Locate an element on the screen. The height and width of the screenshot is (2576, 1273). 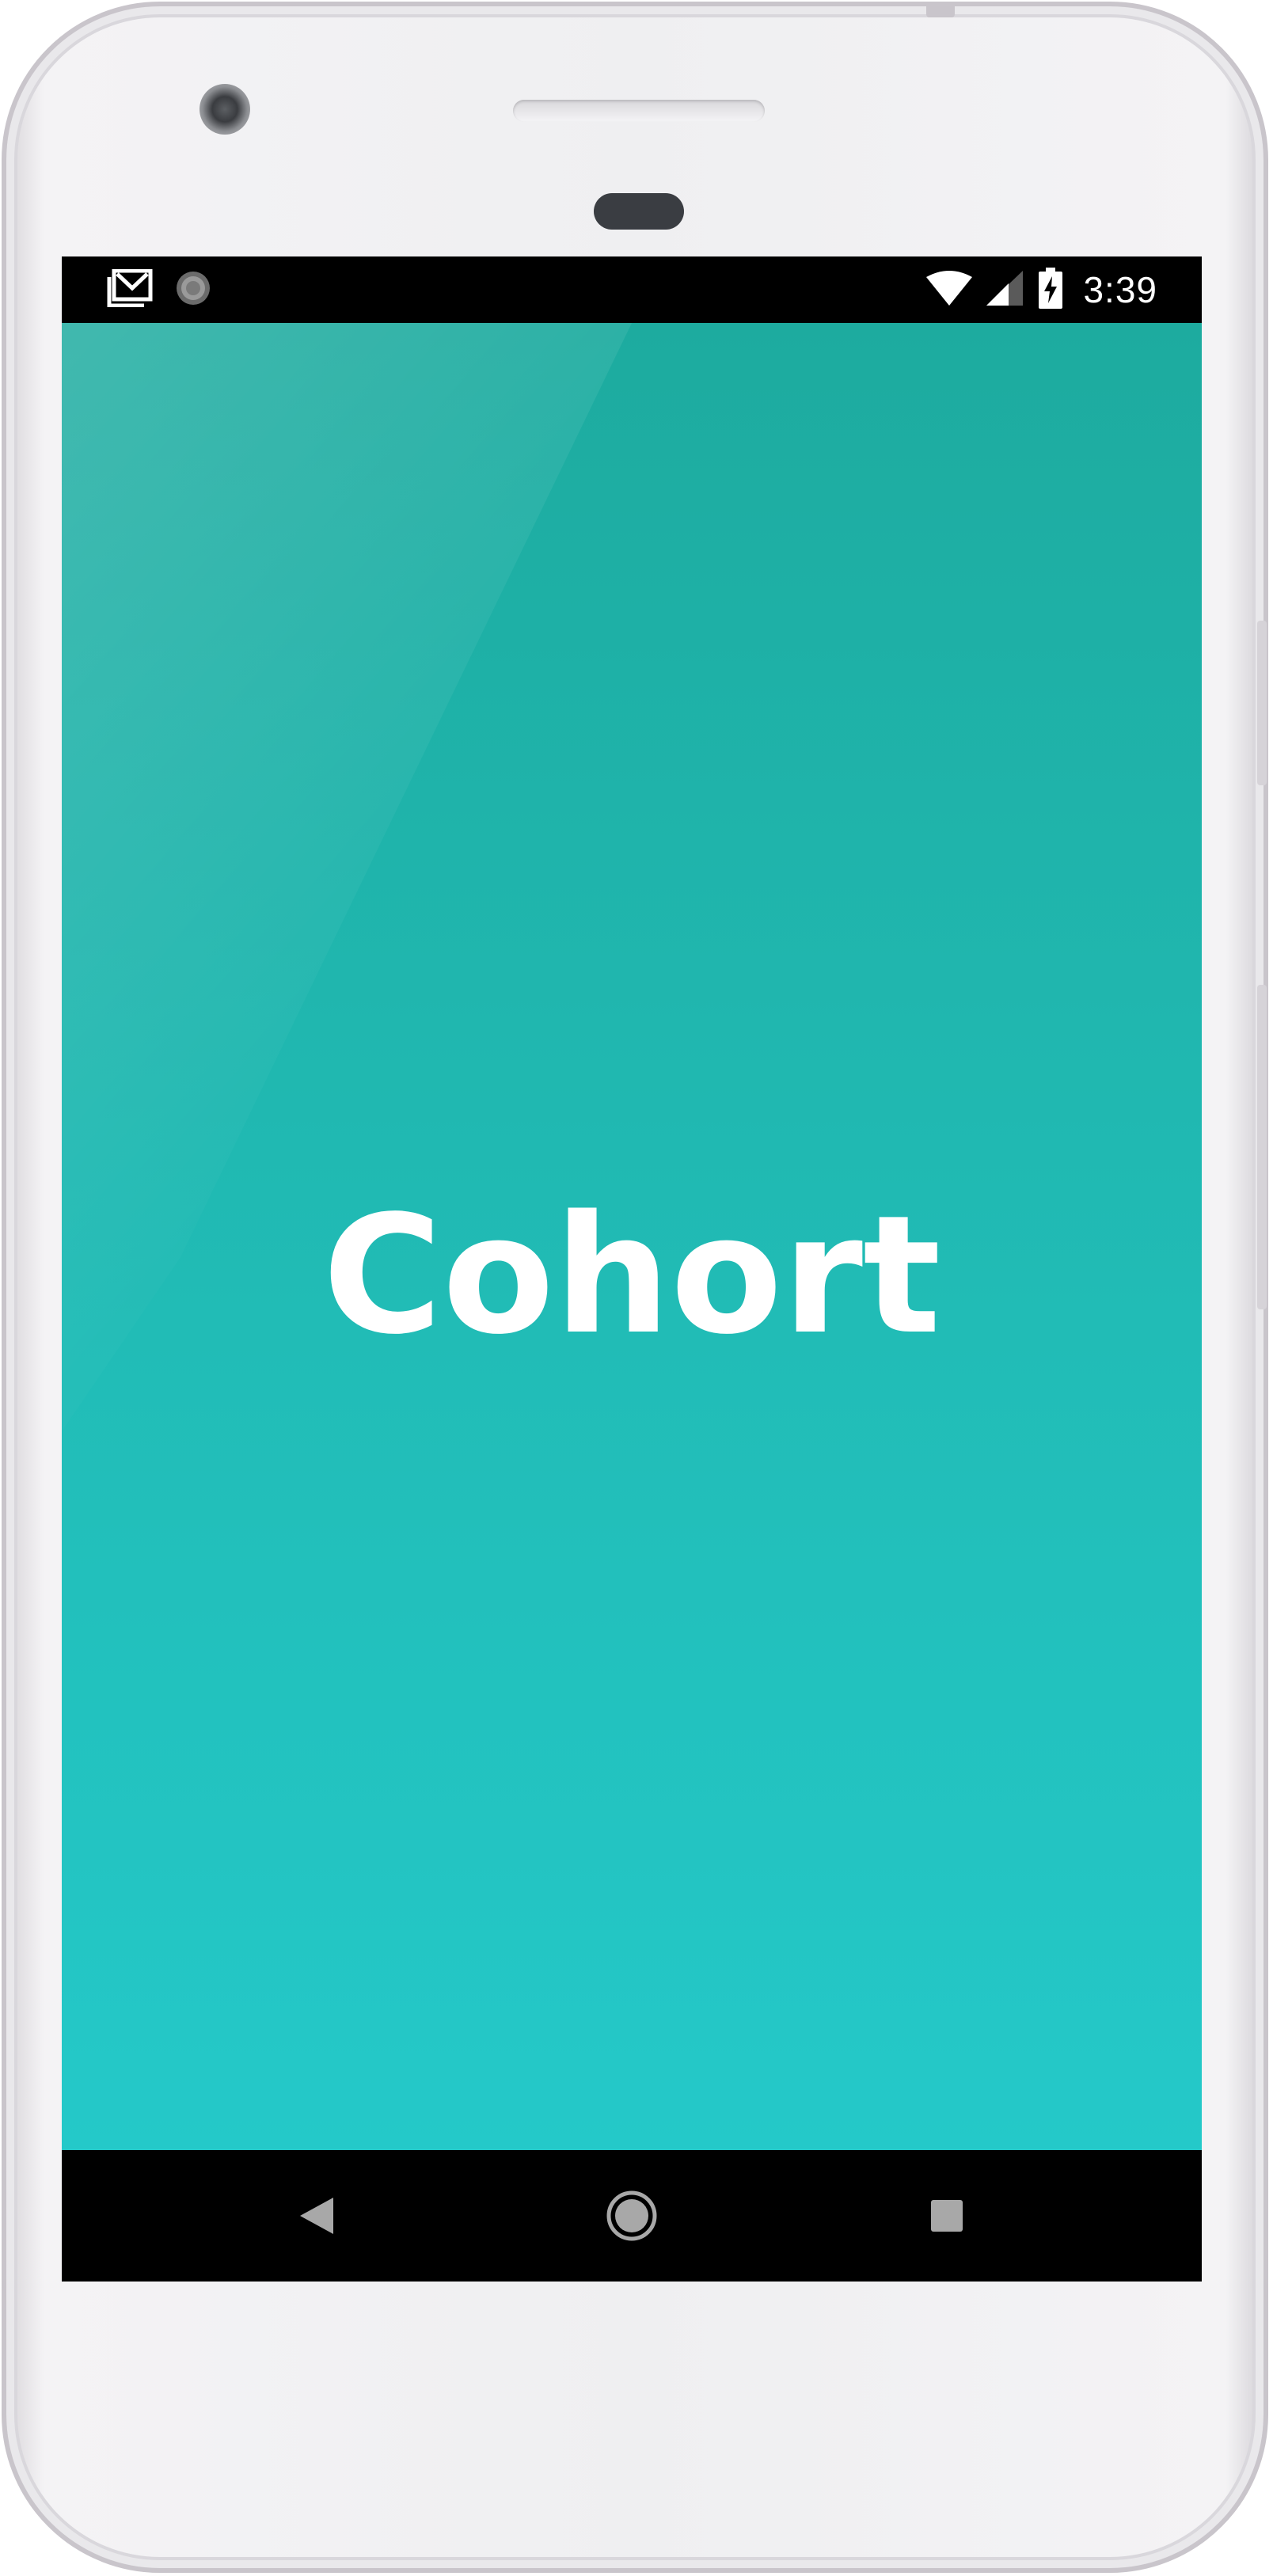
notification-area is located at coordinates (159, 290).